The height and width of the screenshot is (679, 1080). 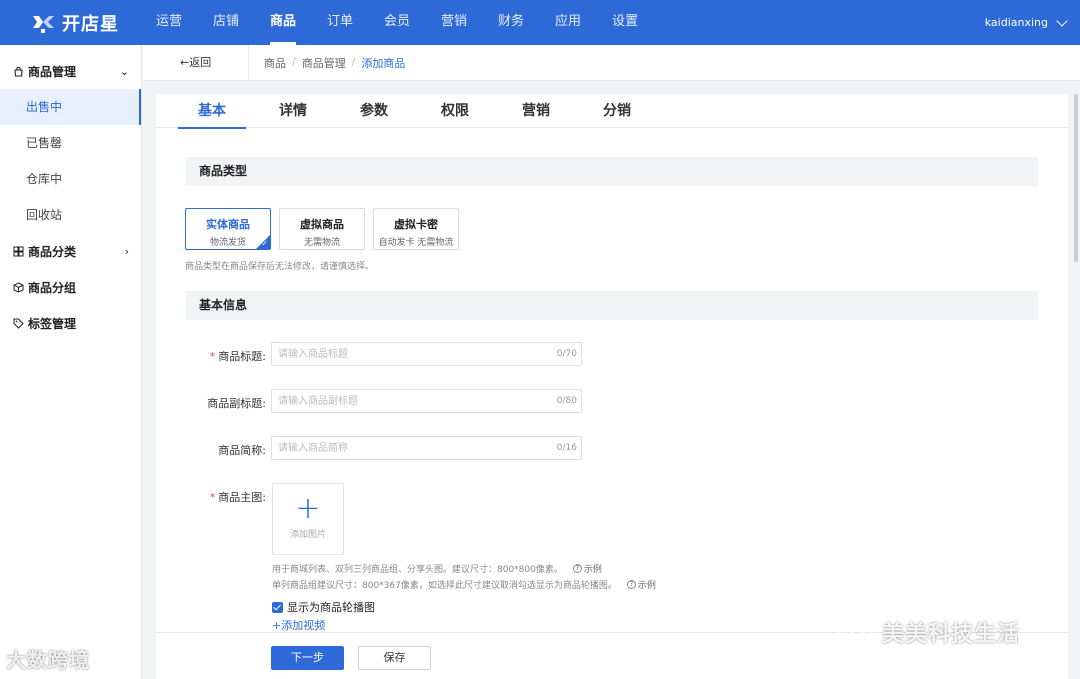 I want to click on scrollbar, so click(x=1076, y=178).